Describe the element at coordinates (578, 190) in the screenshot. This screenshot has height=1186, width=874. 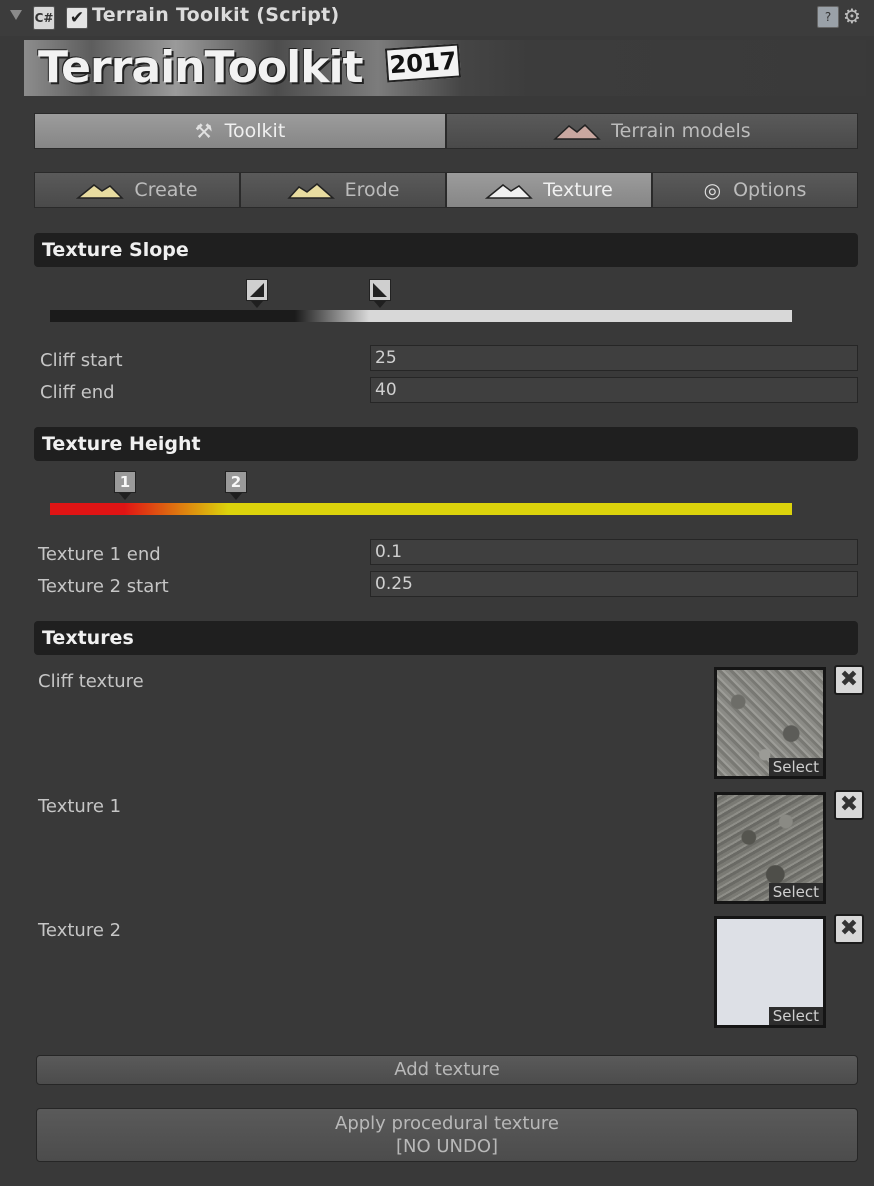
I see `tab-texture-label: Texture` at that location.